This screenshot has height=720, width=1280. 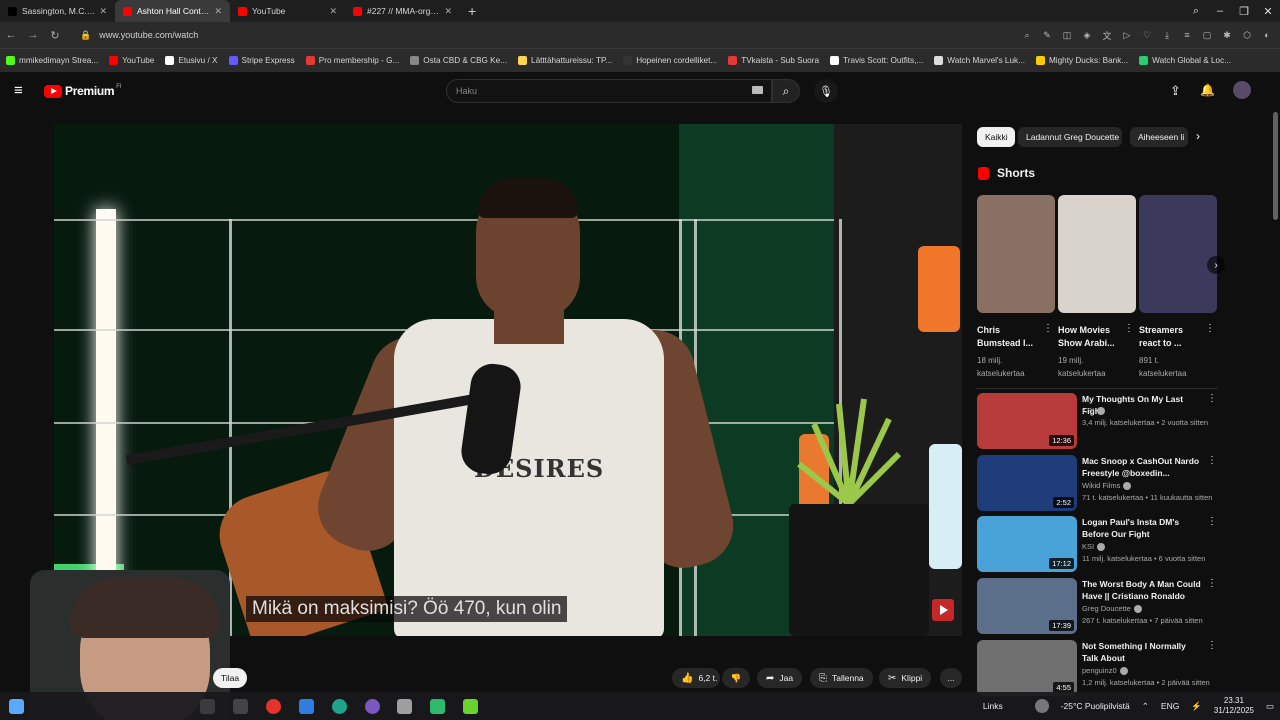 I want to click on video-thumbnail: 17:12, so click(x=1027, y=544).